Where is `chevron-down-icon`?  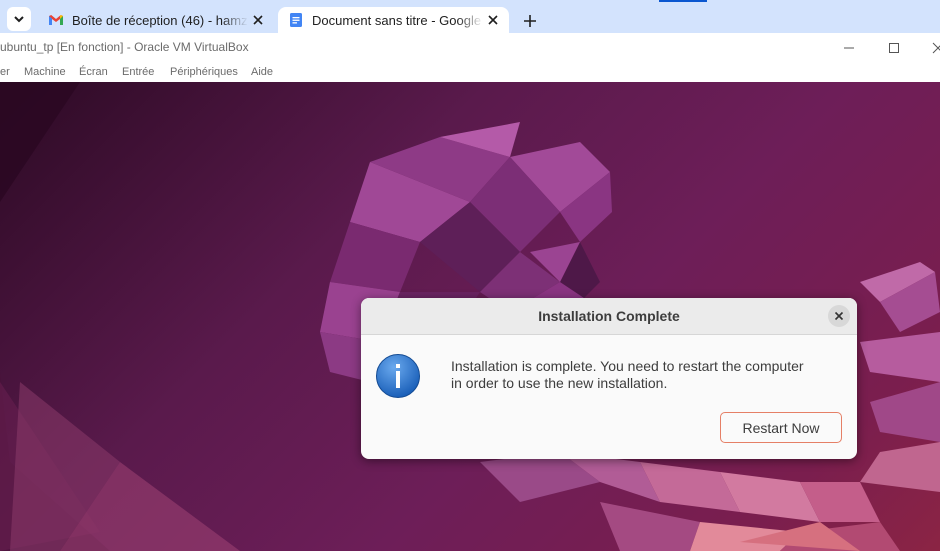
chevron-down-icon is located at coordinates (19, 19).